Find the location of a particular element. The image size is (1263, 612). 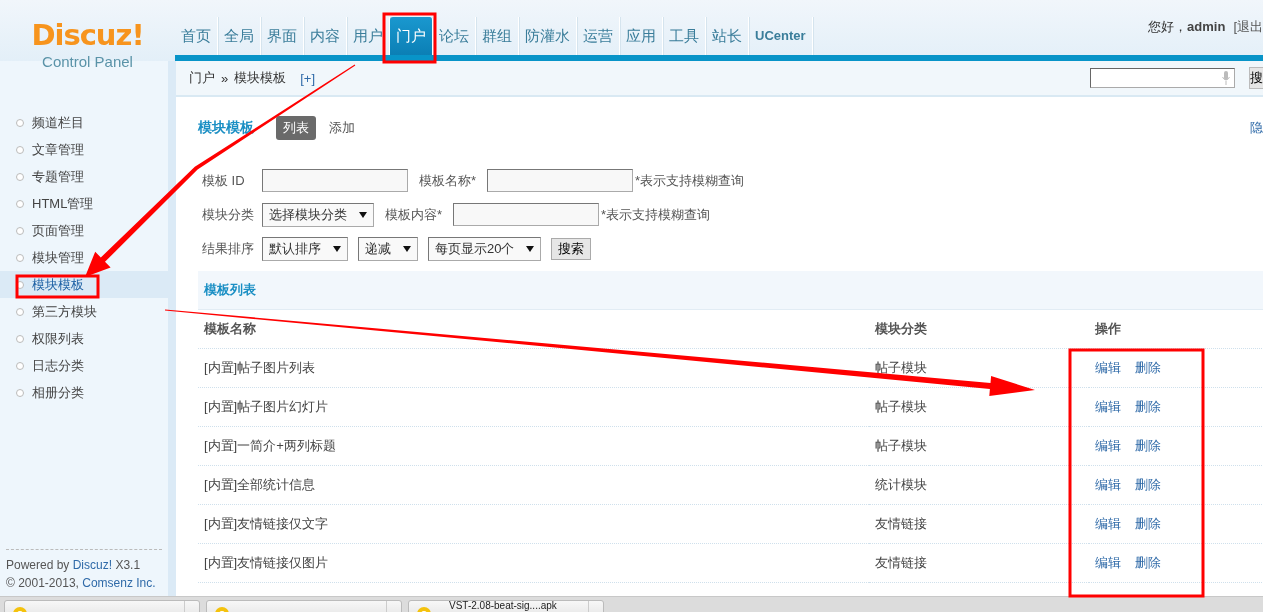

table-cell: [内置]一简介+两列标题 is located at coordinates (533, 446).